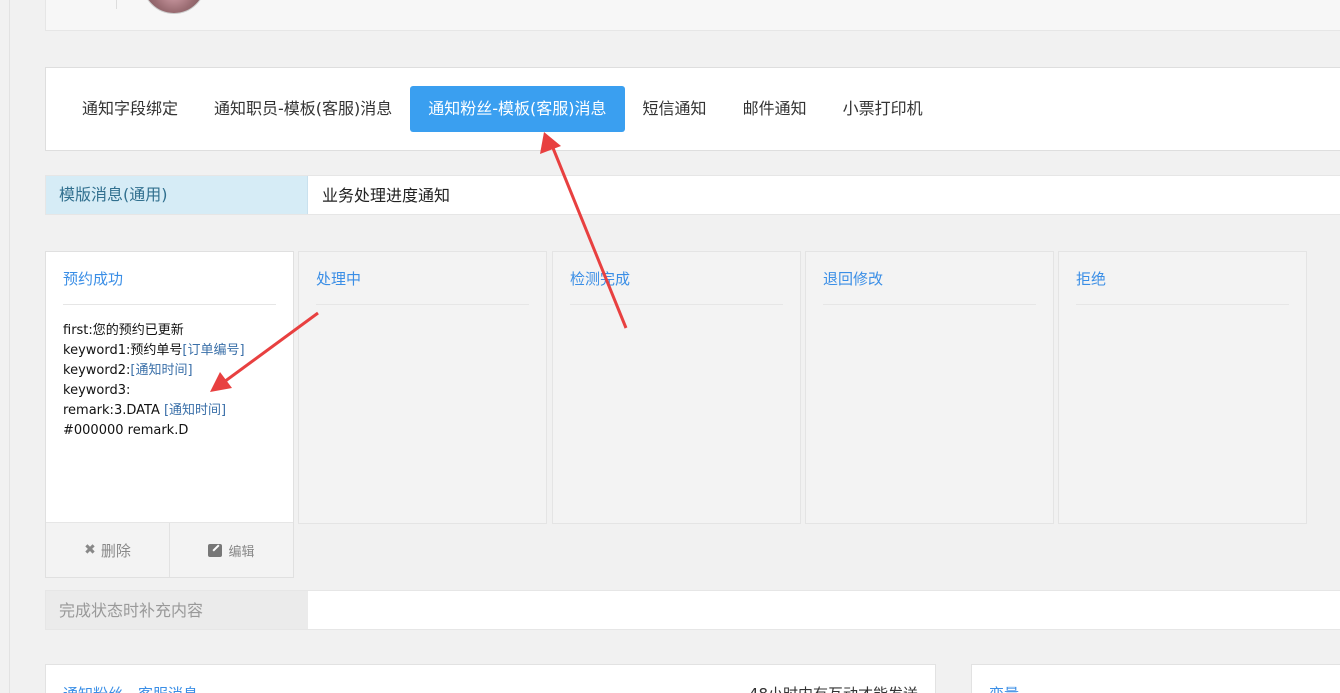 The image size is (1340, 693). Describe the element at coordinates (1004, 688) in the screenshot. I see `panel-title: 变量` at that location.